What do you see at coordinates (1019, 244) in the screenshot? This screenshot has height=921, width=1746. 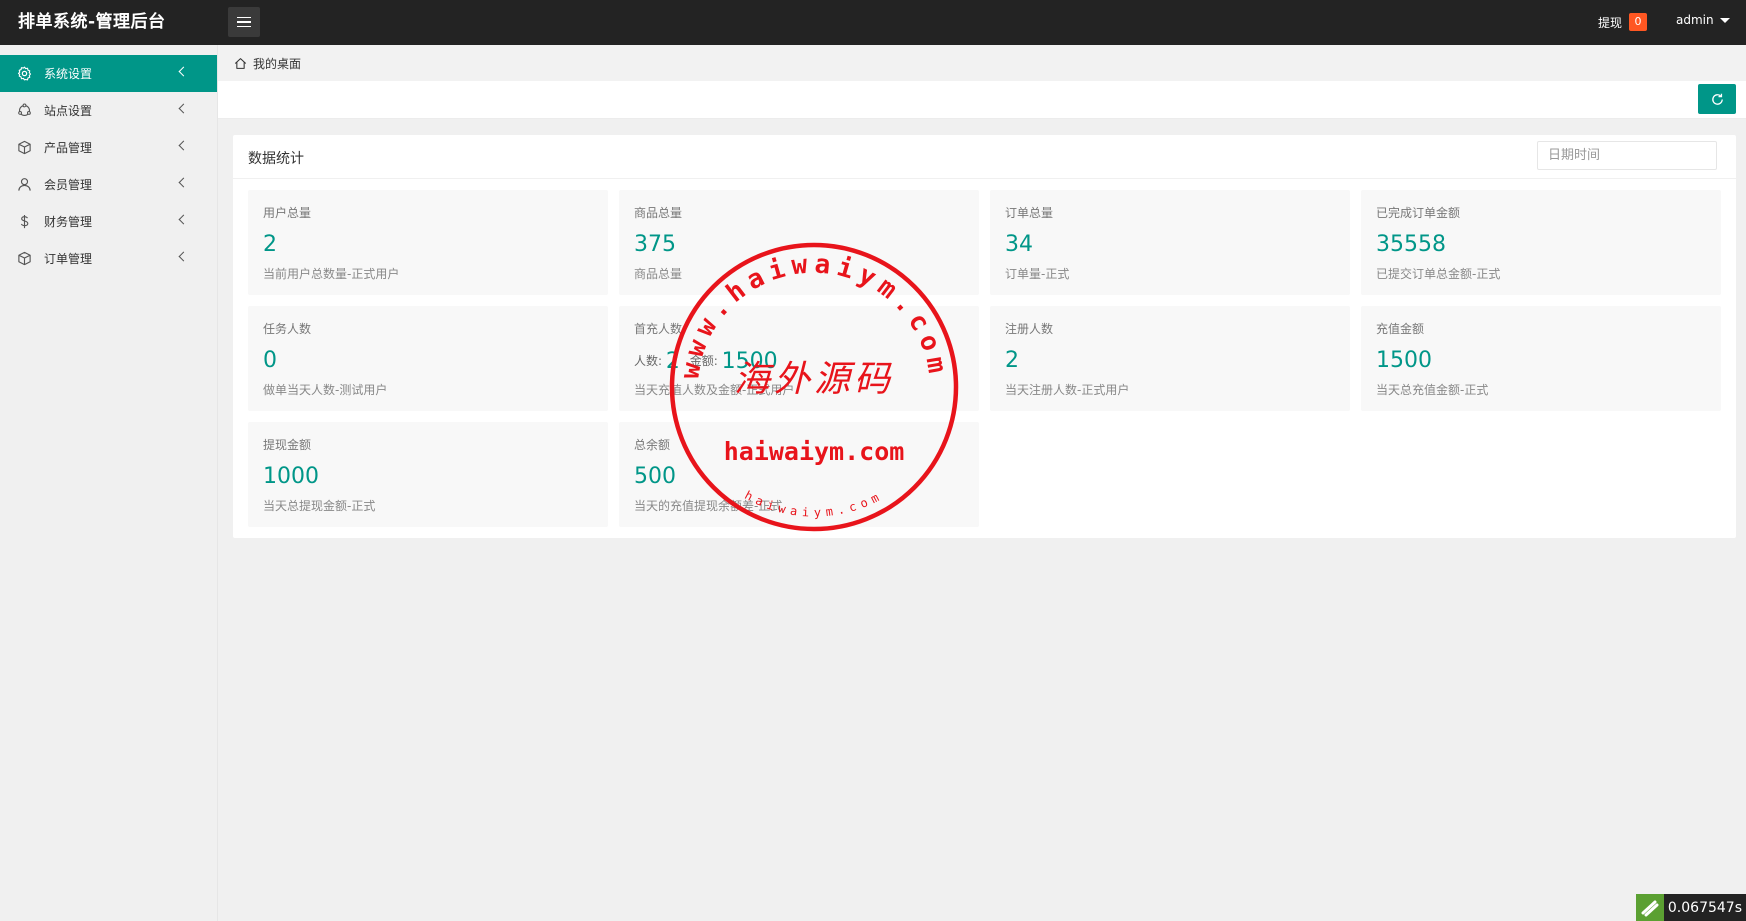 I see `stat-value: 34` at bounding box center [1019, 244].